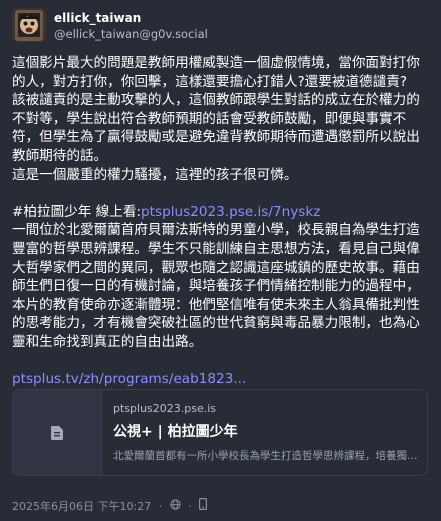  I want to click on hashtag-line: #柏拉圖少年 線上看:, so click(77, 211).